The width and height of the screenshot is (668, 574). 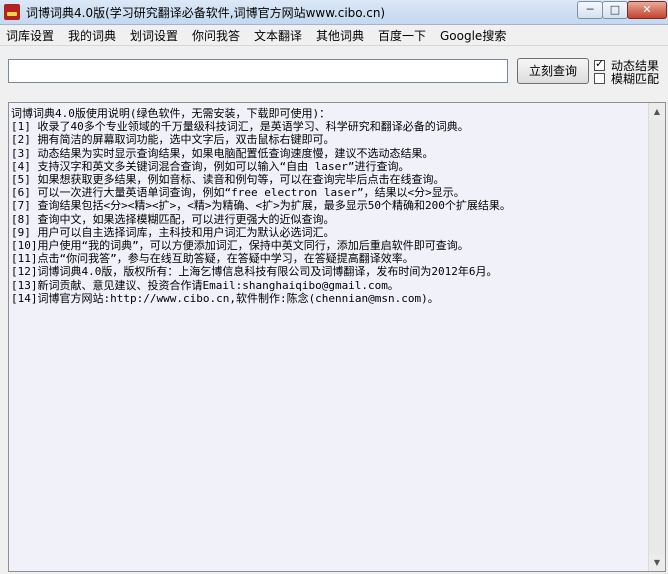 I want to click on fuzzy-match-label: 模糊匹配, so click(x=635, y=79).